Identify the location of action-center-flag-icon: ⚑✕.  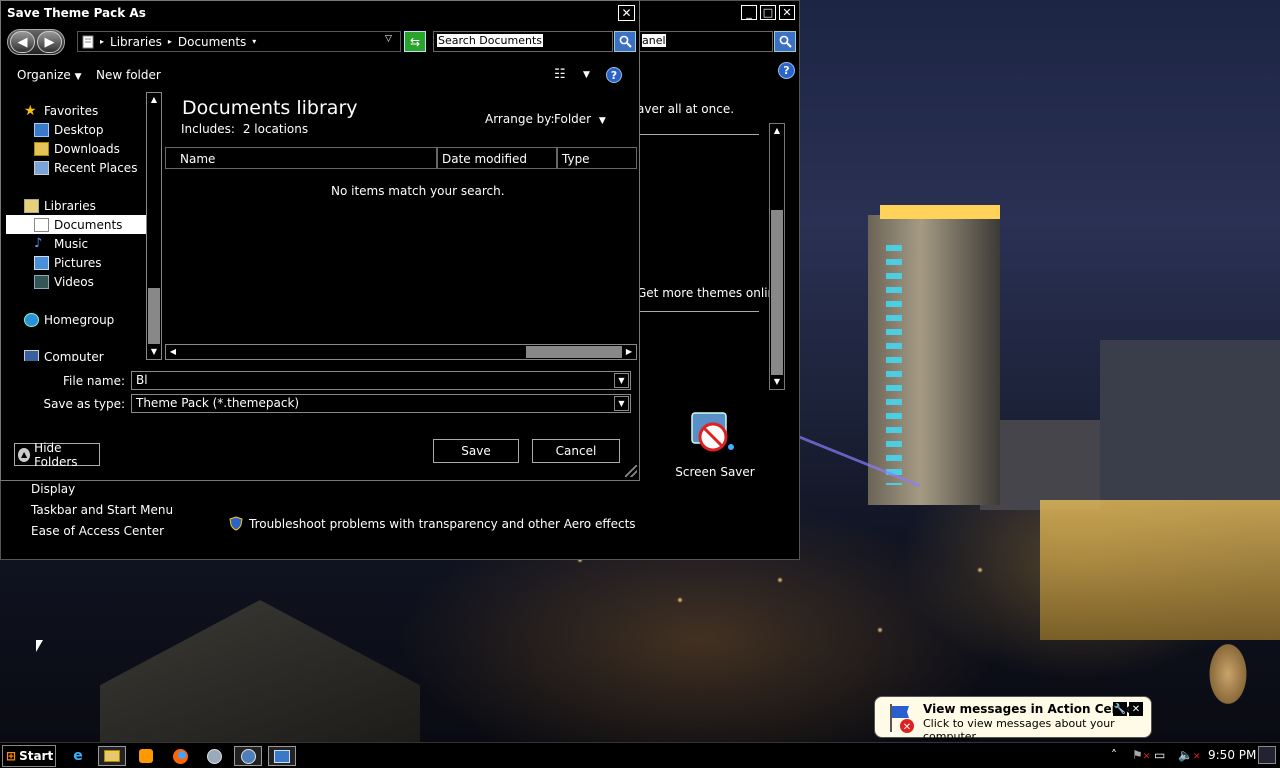
(1141, 755).